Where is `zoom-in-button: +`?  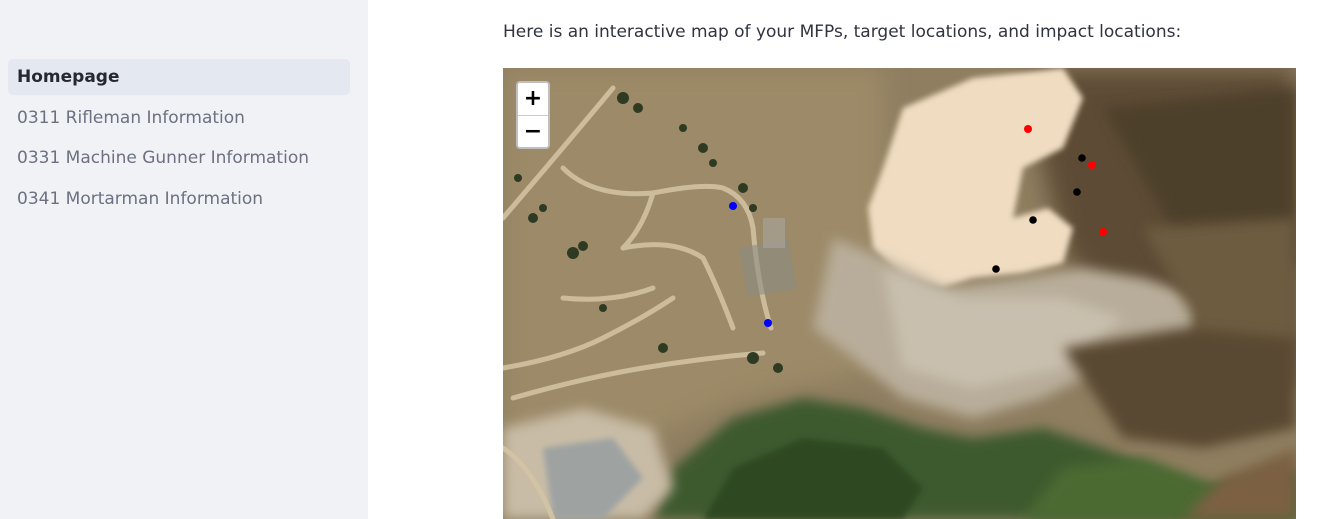
zoom-in-button: + is located at coordinates (533, 99).